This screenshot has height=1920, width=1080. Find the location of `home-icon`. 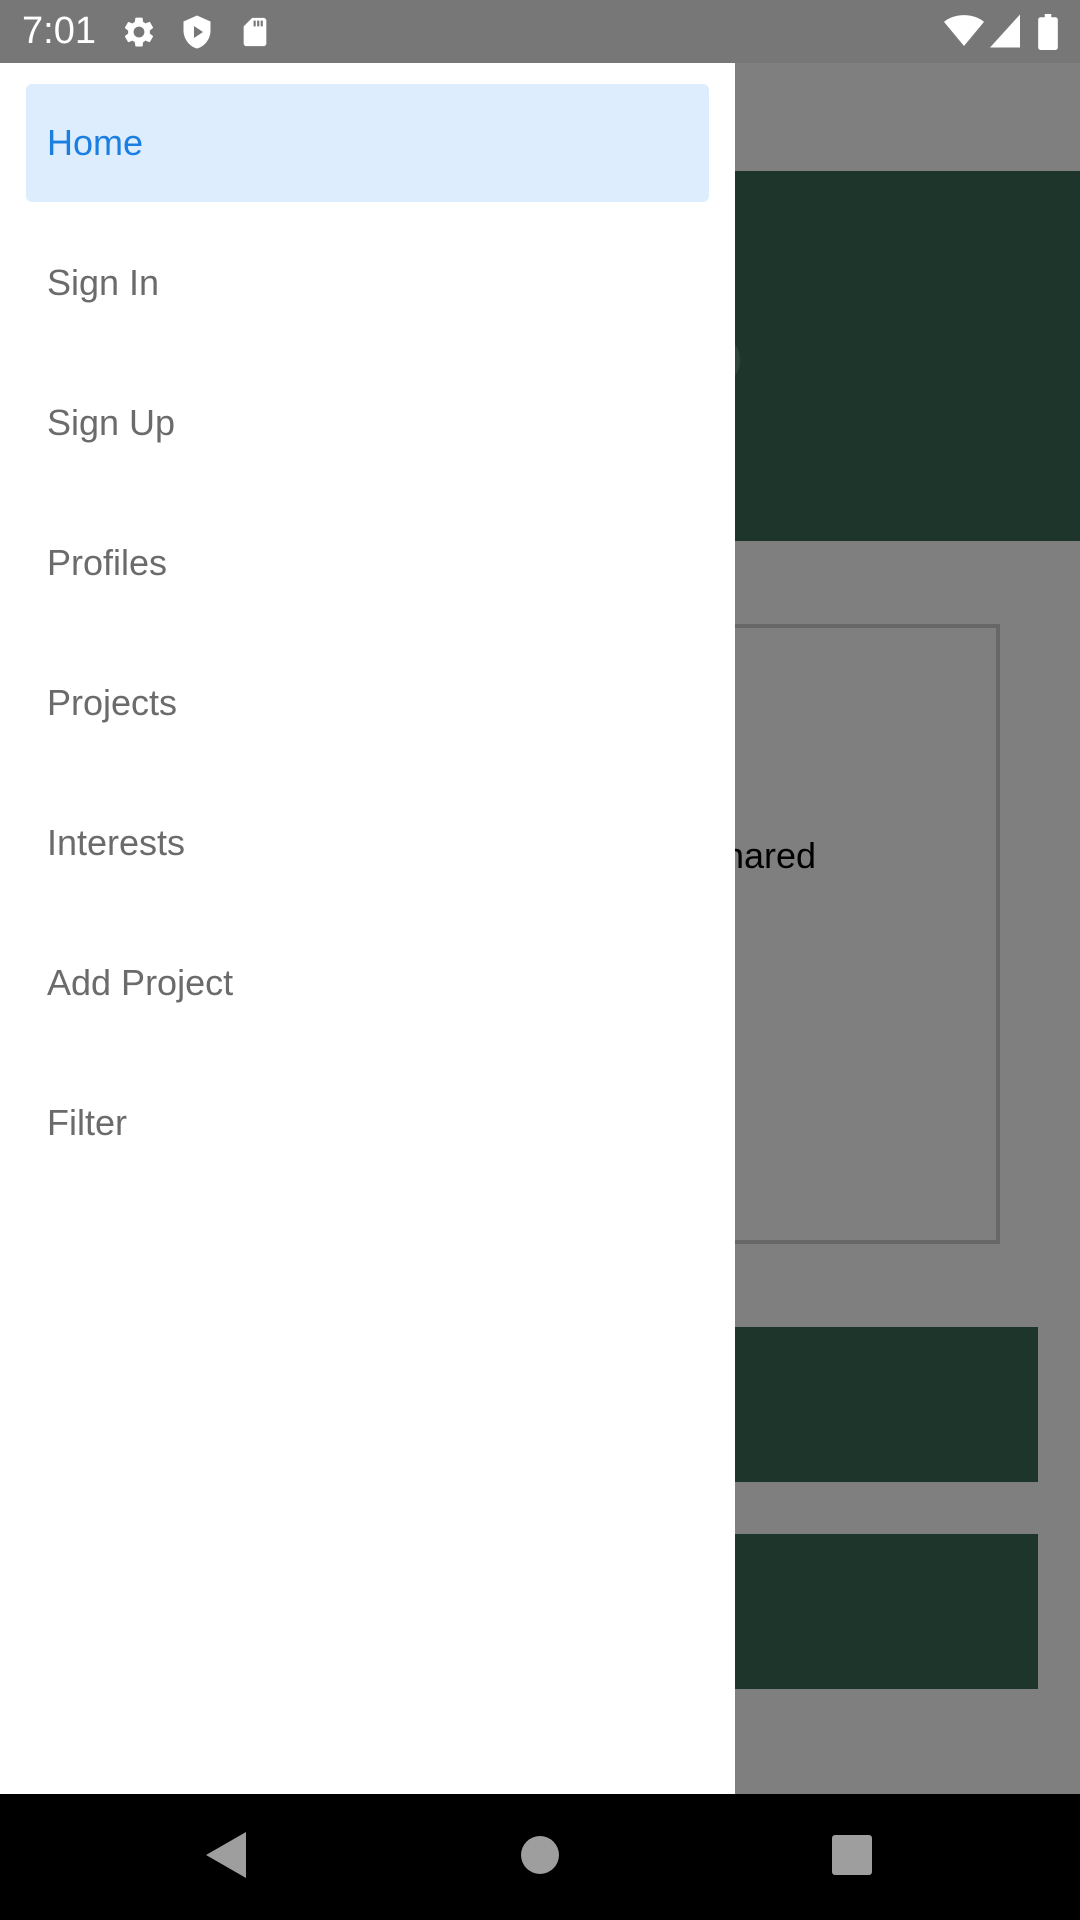

home-icon is located at coordinates (540, 1855).